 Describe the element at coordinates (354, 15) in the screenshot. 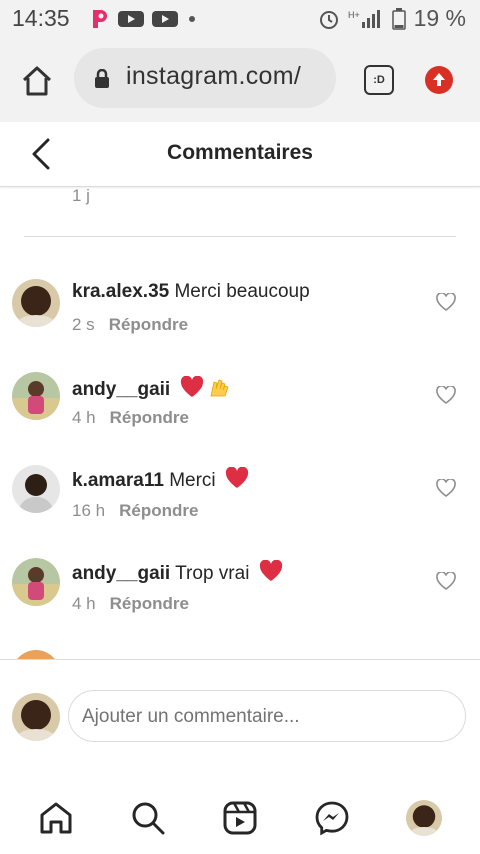

I see `svg-text: H+` at that location.